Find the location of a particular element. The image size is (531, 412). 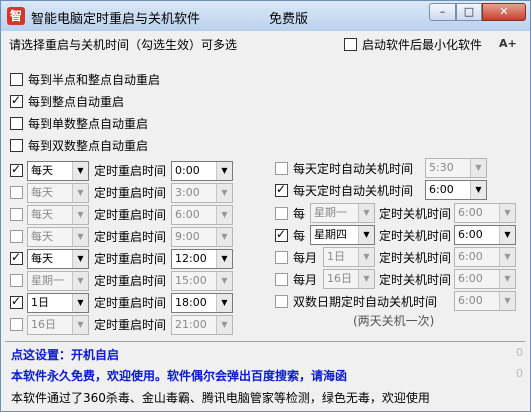

shutdown-time-select: 5:30 ▼ is located at coordinates (456, 168).